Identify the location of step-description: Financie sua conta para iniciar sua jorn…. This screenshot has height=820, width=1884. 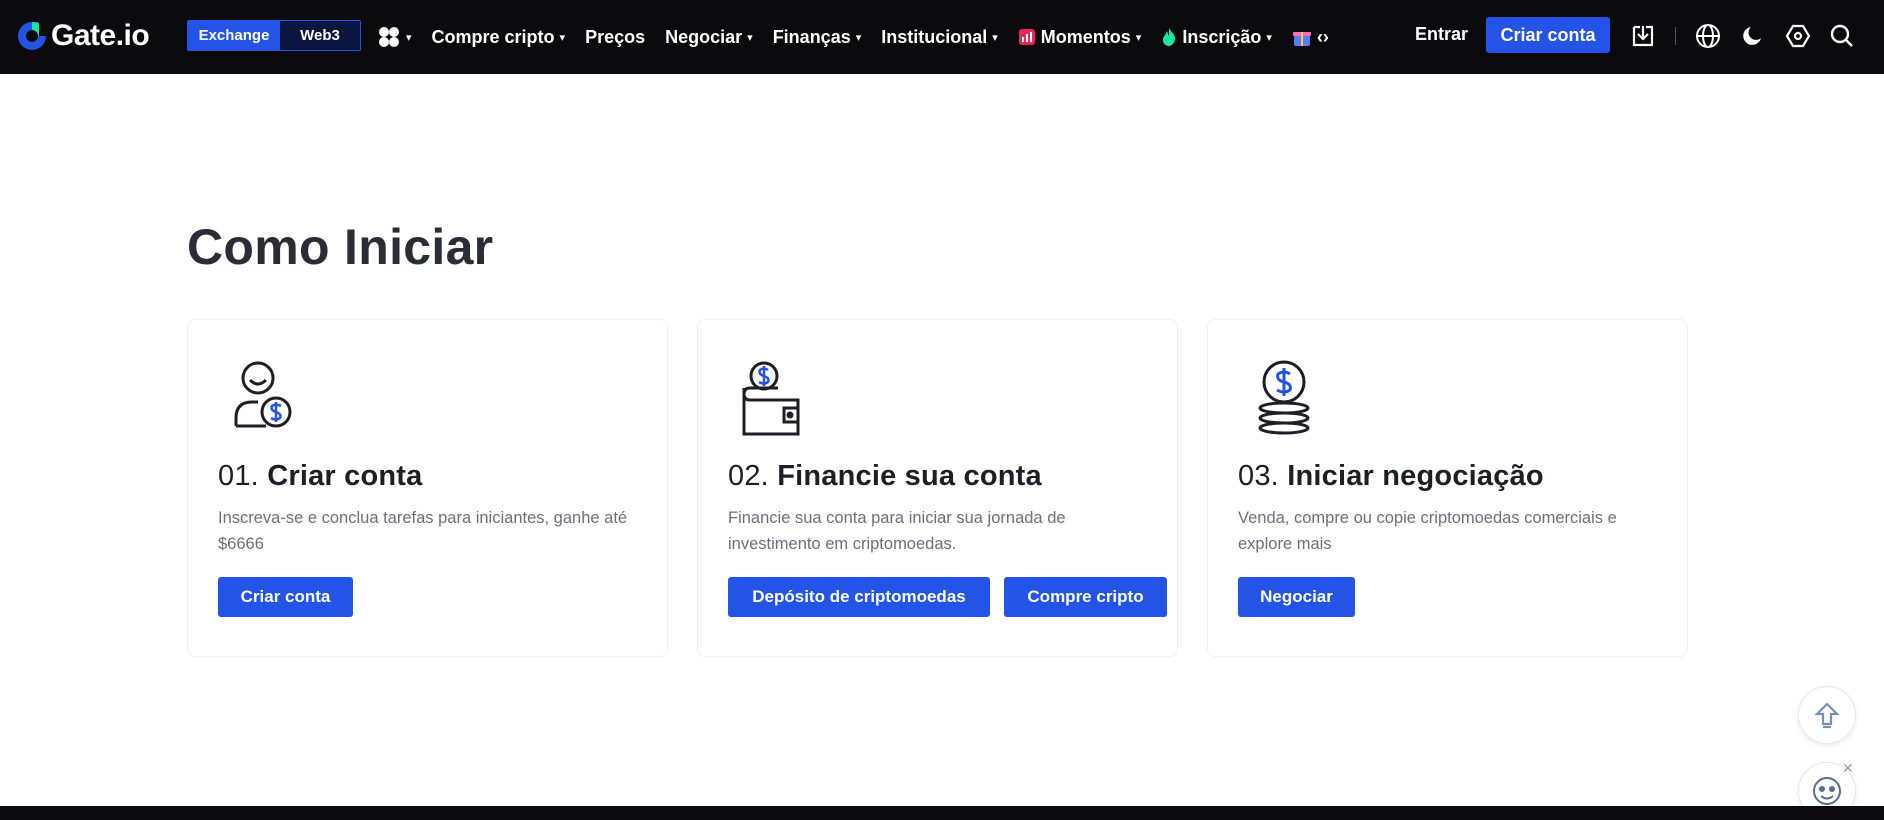
(897, 531).